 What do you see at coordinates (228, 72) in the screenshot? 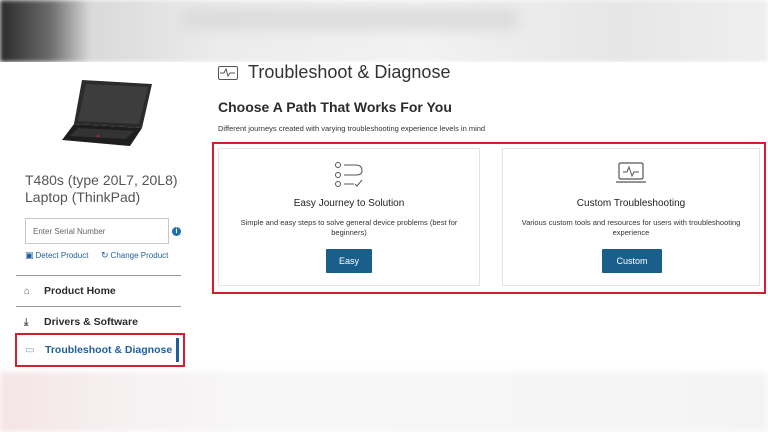
I see `pulse-monitor-icon` at bounding box center [228, 72].